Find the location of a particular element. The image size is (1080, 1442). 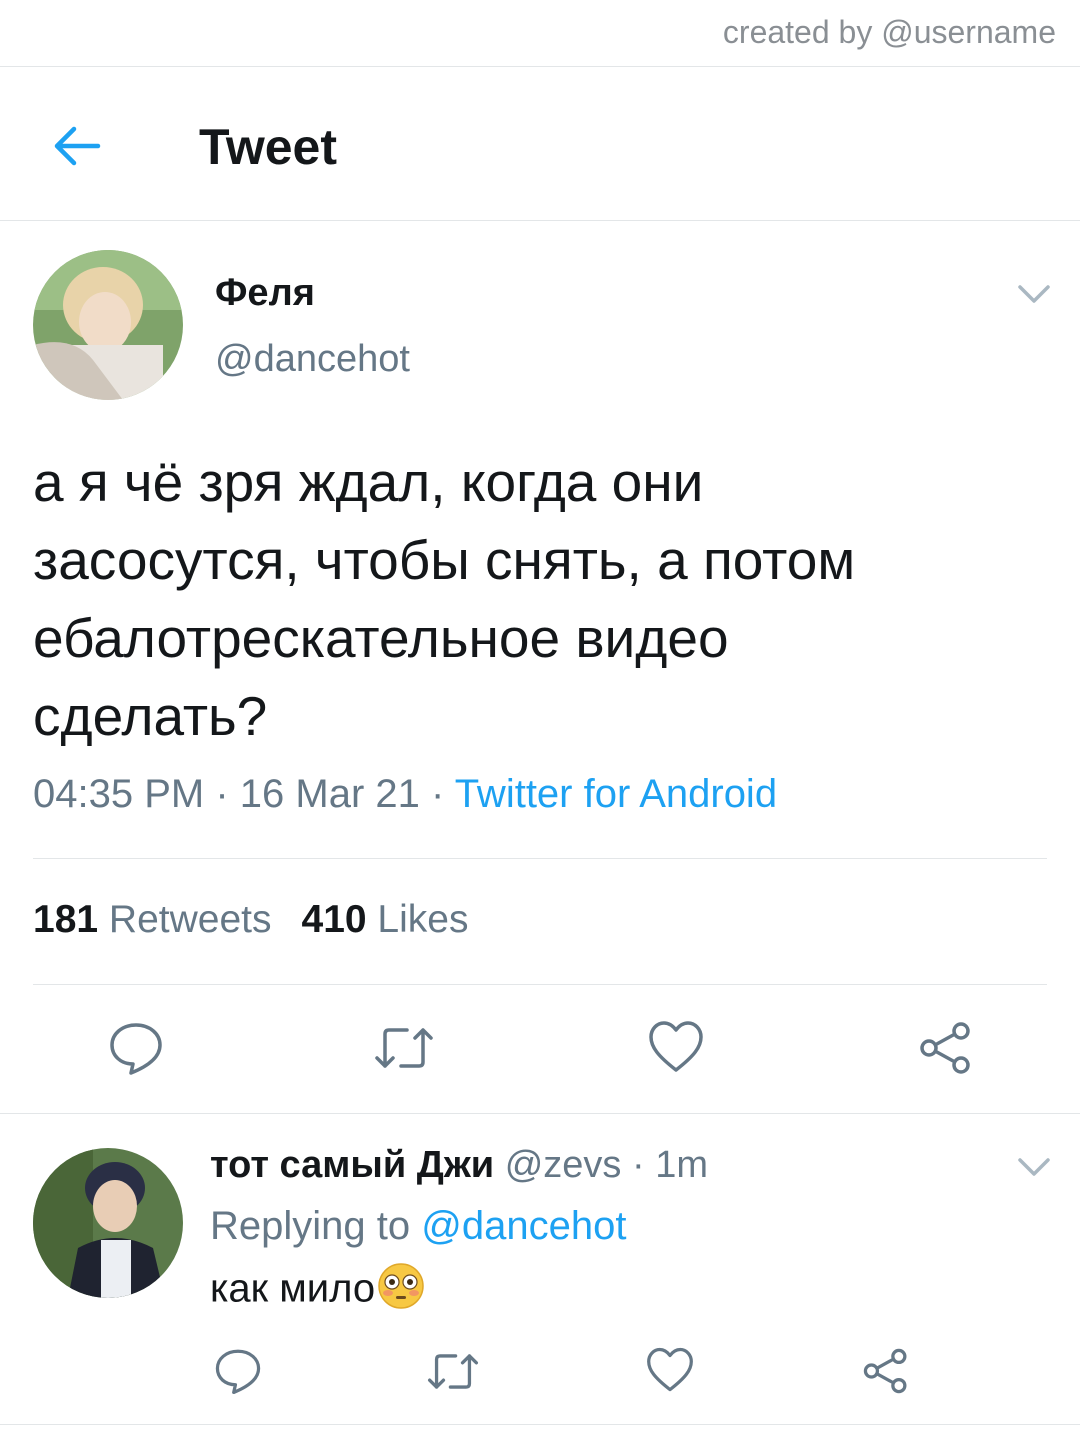

reply-button is located at coordinates (136, 1050).